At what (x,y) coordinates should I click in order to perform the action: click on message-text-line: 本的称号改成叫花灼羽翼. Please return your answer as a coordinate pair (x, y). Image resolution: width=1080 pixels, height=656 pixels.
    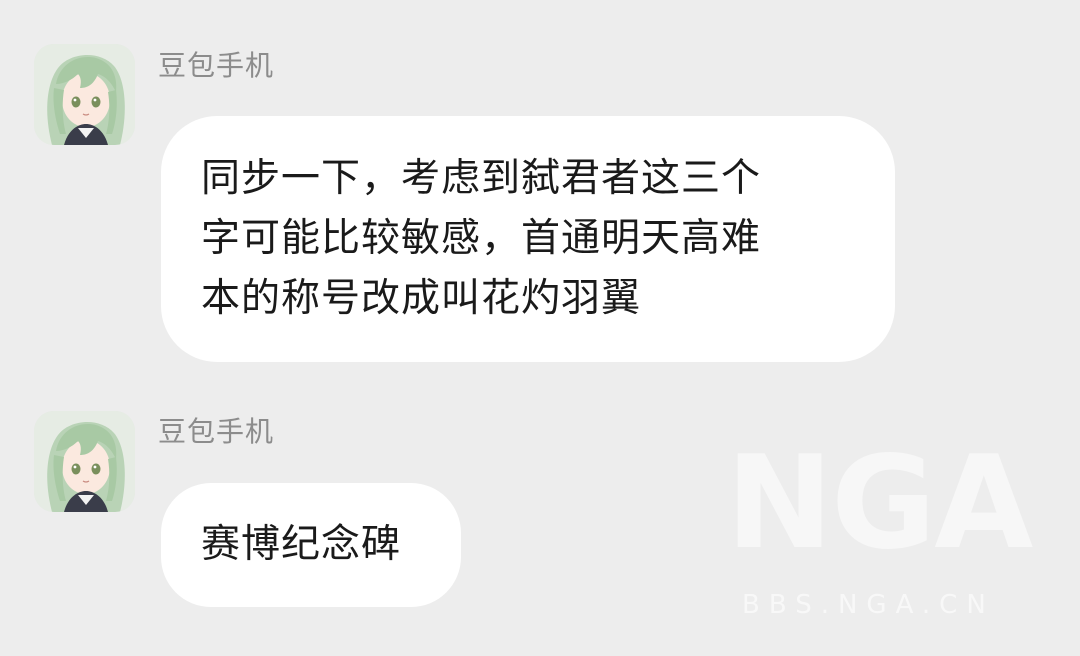
    Looking at the image, I should click on (421, 298).